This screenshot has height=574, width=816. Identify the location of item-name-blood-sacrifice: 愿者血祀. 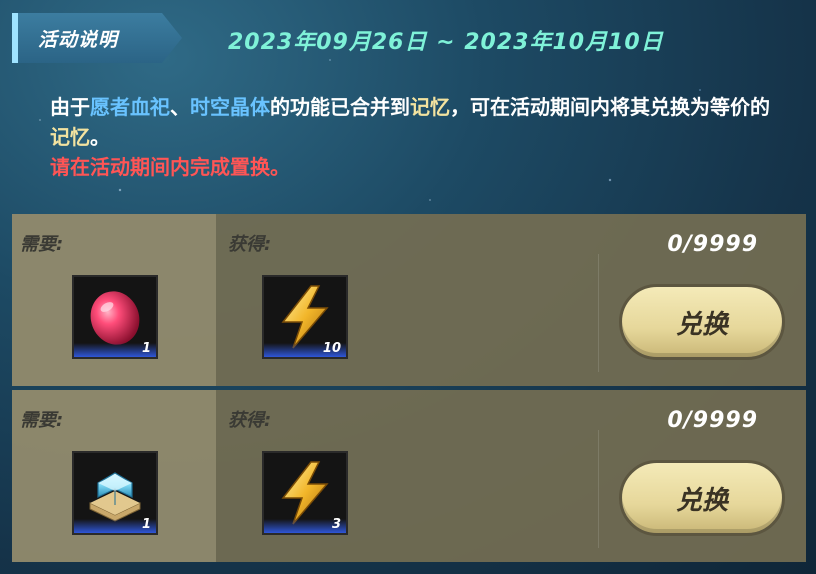
(130, 107).